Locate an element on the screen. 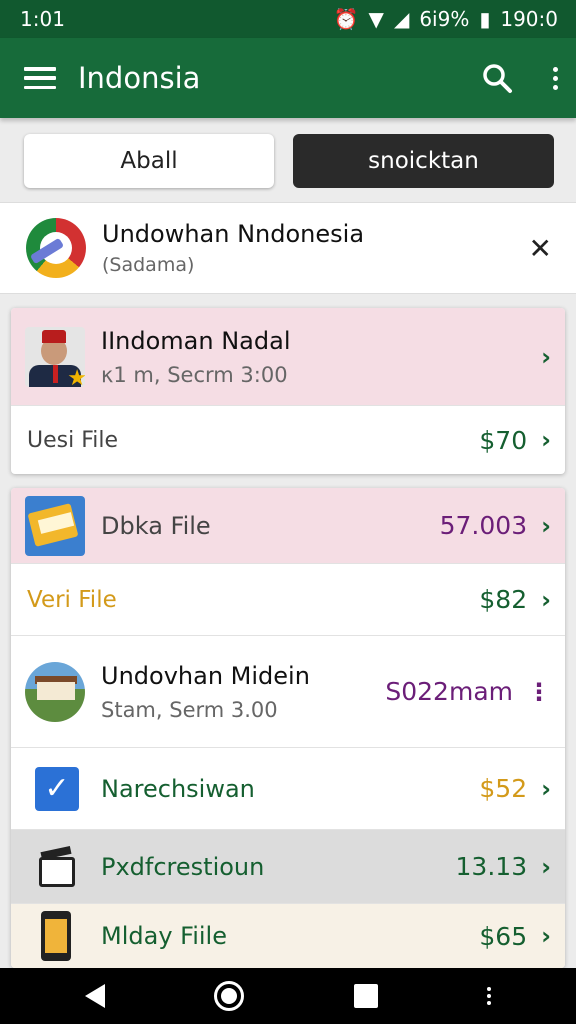 The height and width of the screenshot is (1024, 576). status-icons: ⏰ ▼ ◢ 6i9% ▮ 190:0 is located at coordinates (446, 19).